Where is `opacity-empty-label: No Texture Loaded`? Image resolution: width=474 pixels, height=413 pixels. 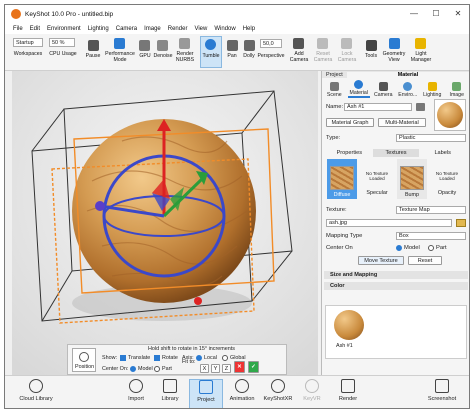 opacity-empty-label: No Texture Loaded is located at coordinates (447, 176).